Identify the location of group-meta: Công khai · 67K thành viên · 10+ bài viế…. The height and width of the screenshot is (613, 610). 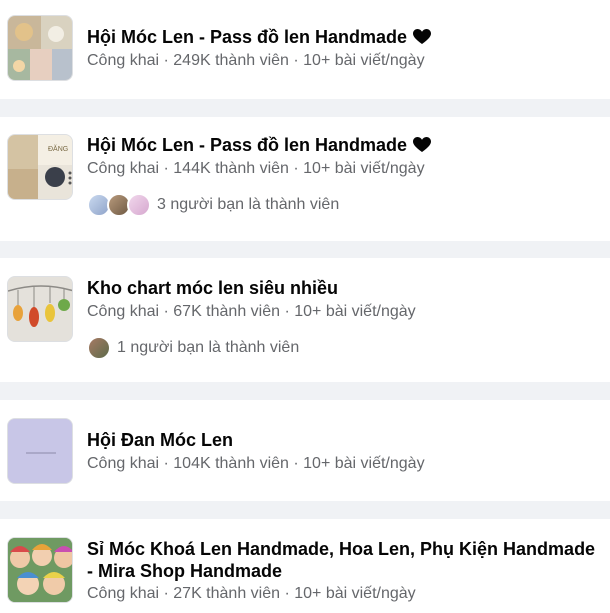
(251, 311).